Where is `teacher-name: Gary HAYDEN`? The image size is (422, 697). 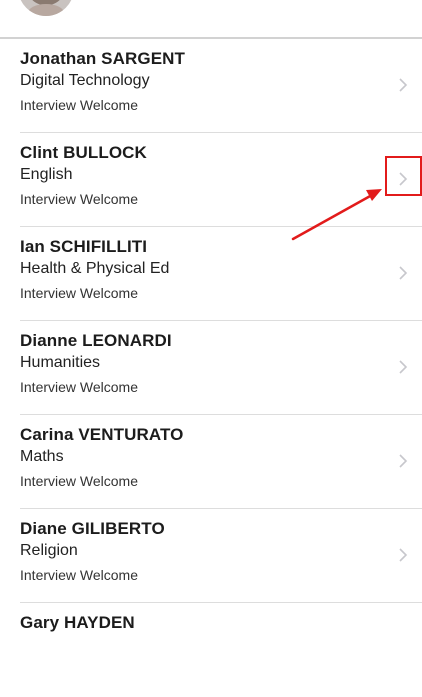
teacher-name: Gary HAYDEN is located at coordinates (77, 622).